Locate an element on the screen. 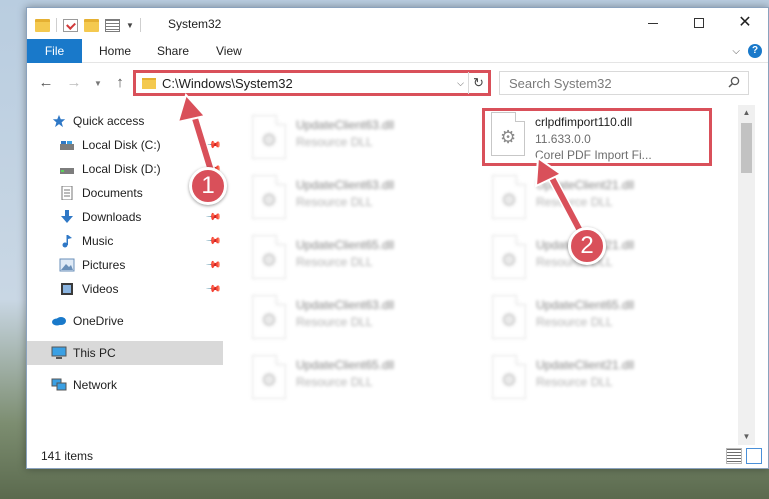  sidebar-item-this-pc: This PC is located at coordinates (125, 353).